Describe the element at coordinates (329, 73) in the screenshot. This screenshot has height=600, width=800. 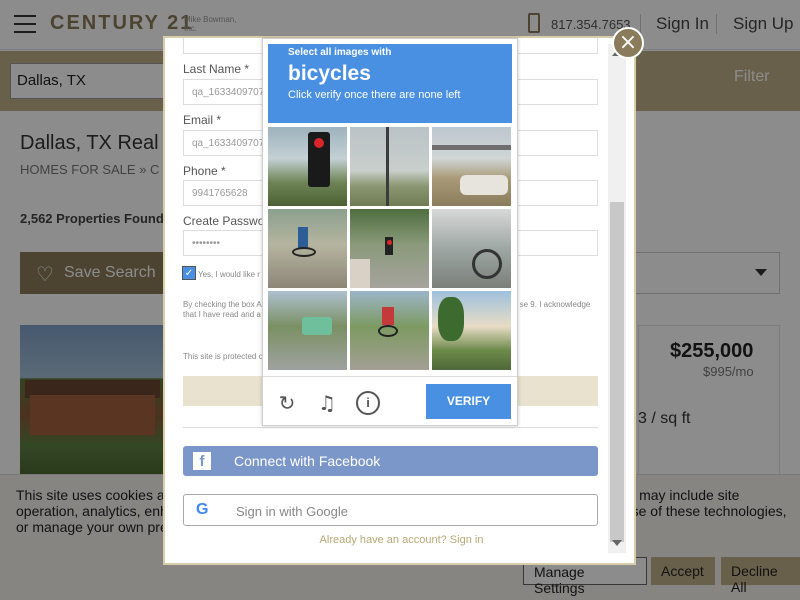
I see `captcha-target: bicycles` at that location.